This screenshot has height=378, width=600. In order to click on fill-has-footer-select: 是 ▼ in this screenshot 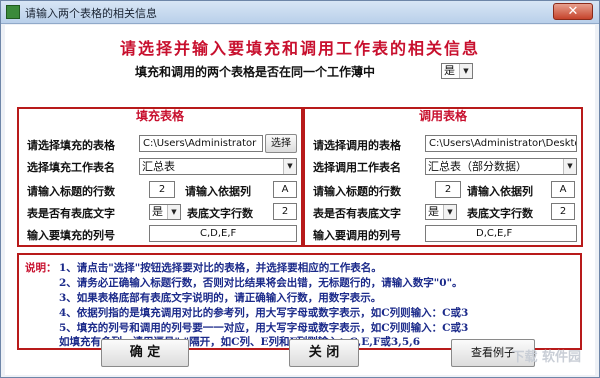, I will do `click(165, 212)`.